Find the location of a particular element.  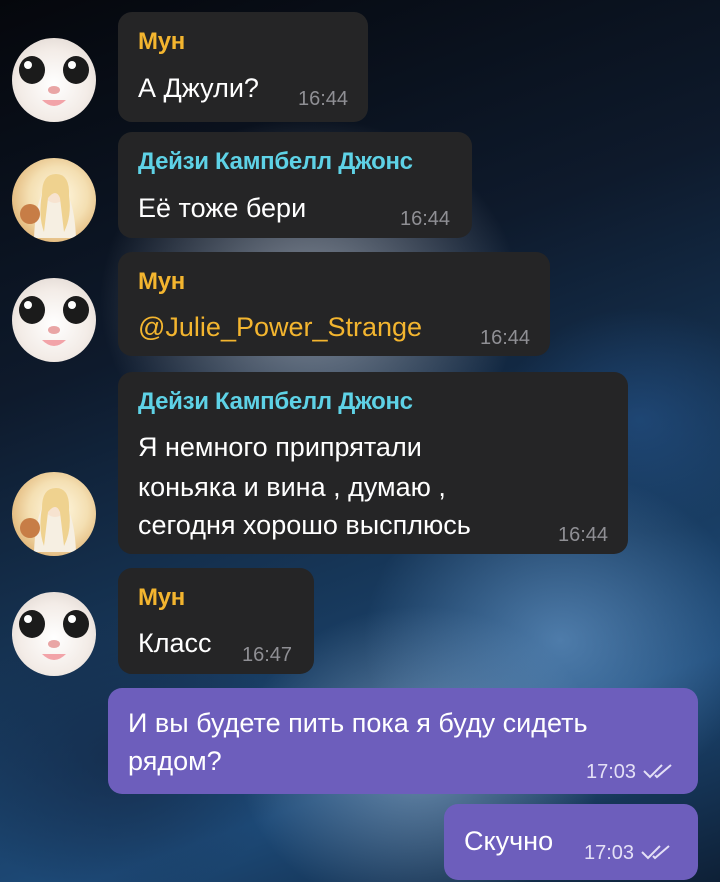

message-text: А Джули? is located at coordinates (198, 88).